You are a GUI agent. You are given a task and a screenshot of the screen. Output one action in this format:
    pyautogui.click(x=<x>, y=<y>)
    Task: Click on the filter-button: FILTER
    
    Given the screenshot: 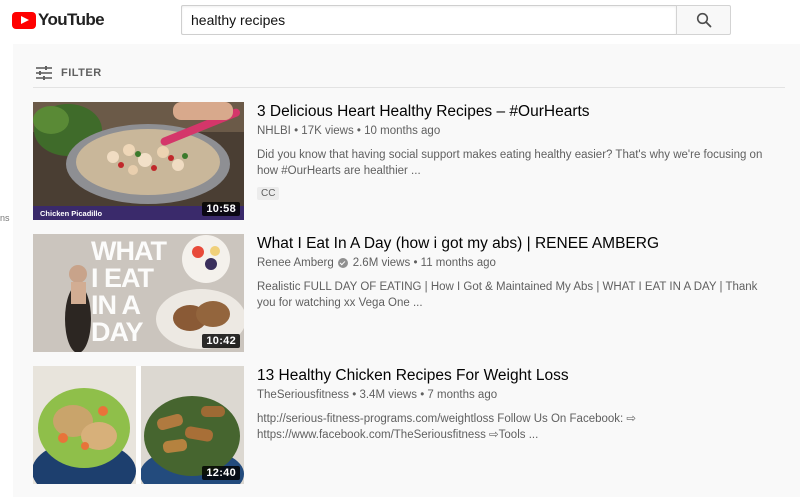 What is the action you would take?
    pyautogui.click(x=68, y=73)
    